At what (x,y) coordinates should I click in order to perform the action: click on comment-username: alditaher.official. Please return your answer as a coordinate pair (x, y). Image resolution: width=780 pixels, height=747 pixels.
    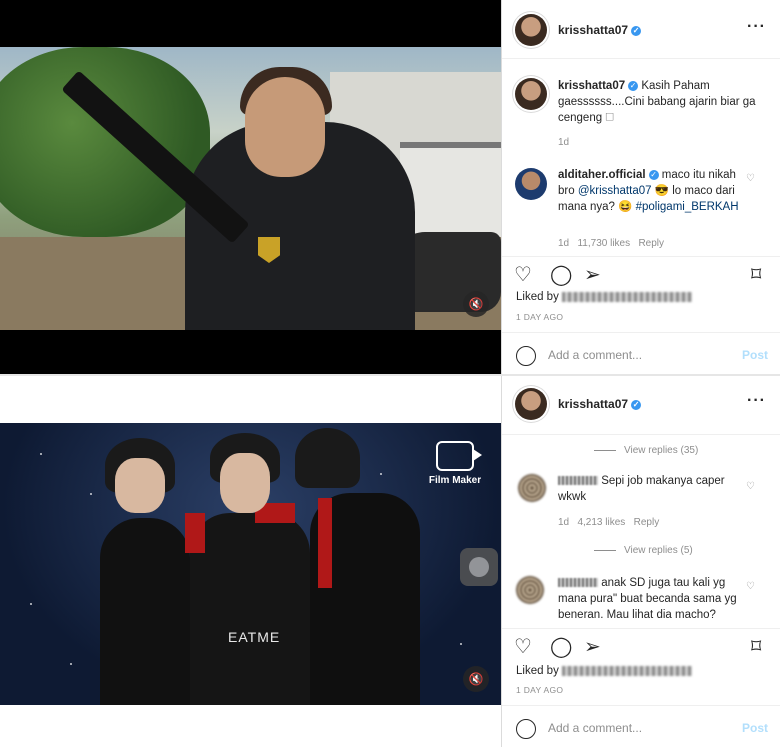
    Looking at the image, I should click on (602, 175).